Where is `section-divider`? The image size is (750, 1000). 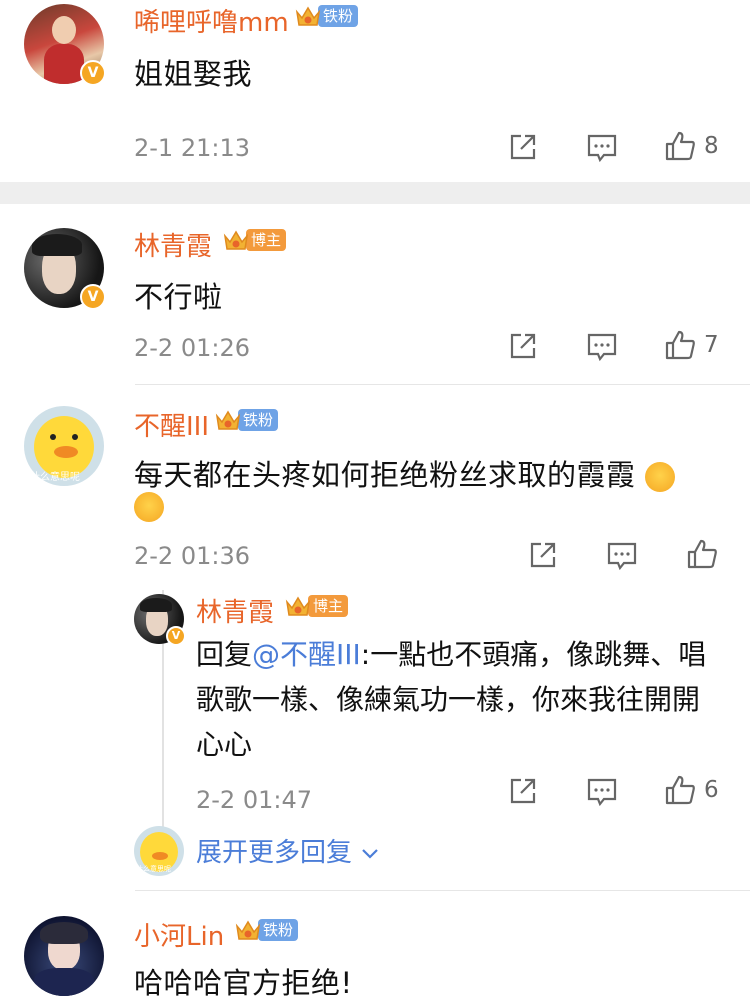 section-divider is located at coordinates (375, 193).